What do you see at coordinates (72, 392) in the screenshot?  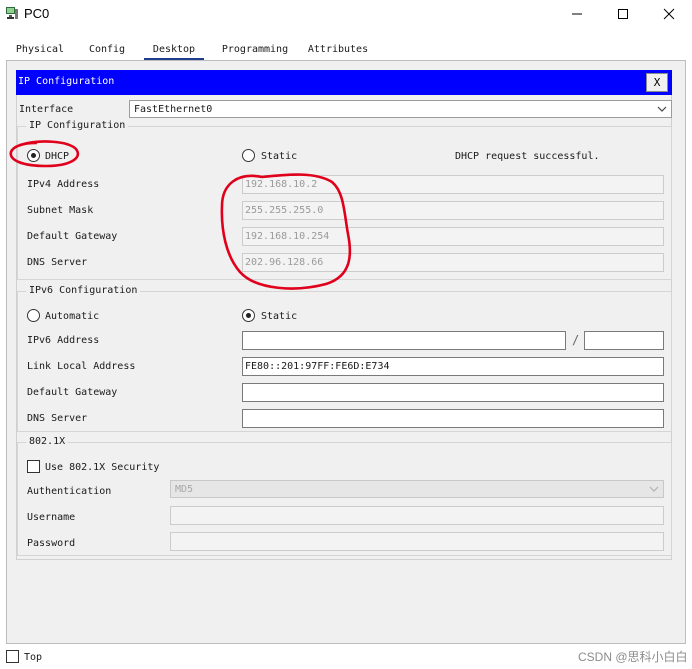 I see `ipv6-gateway-label: Default Gateway` at bounding box center [72, 392].